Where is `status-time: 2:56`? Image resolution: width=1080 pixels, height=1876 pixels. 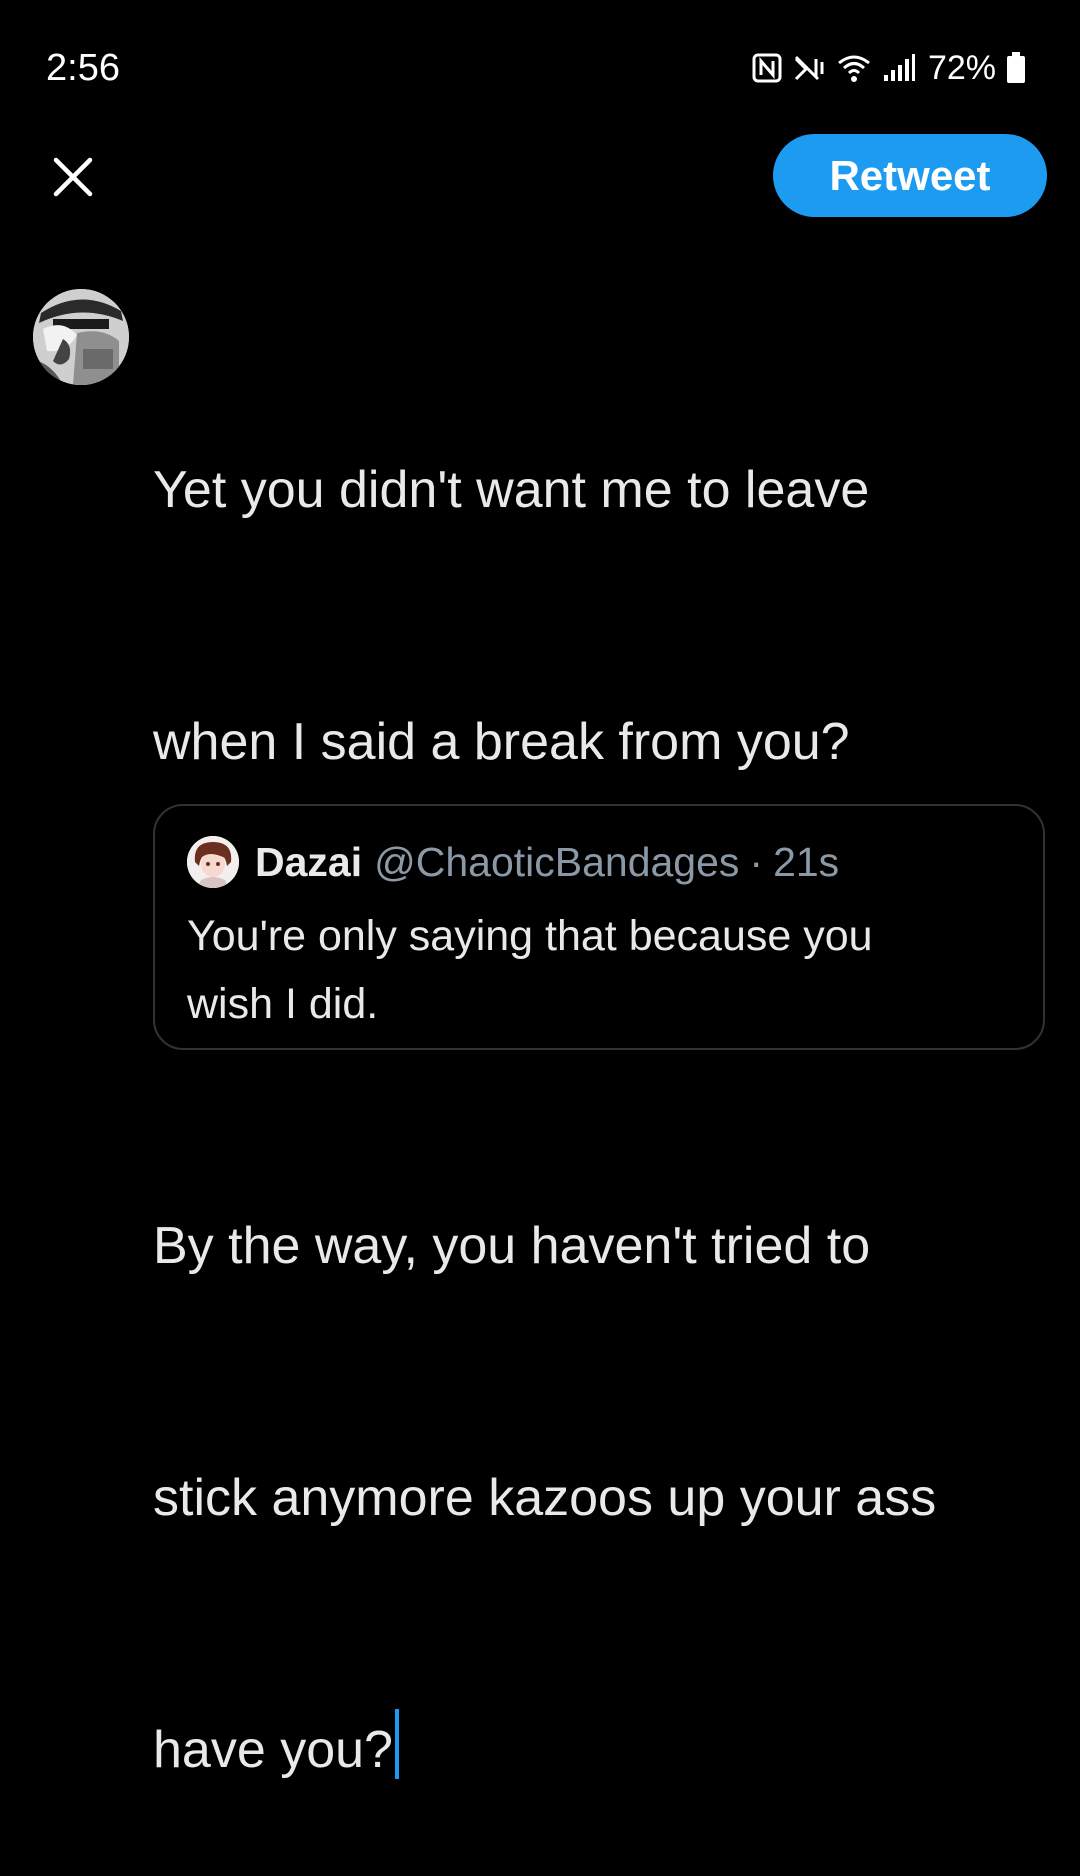
status-time: 2:56 is located at coordinates (83, 68).